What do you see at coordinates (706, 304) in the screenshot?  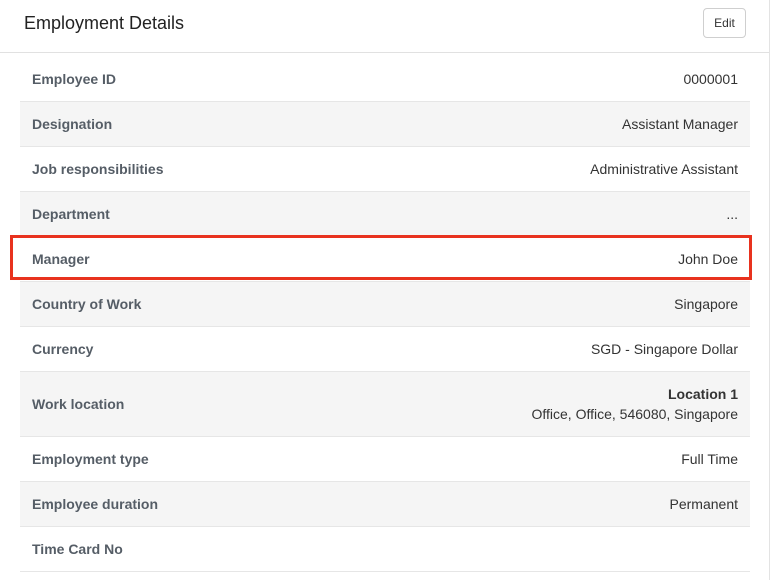 I see `country-of-work-value: Singapore` at bounding box center [706, 304].